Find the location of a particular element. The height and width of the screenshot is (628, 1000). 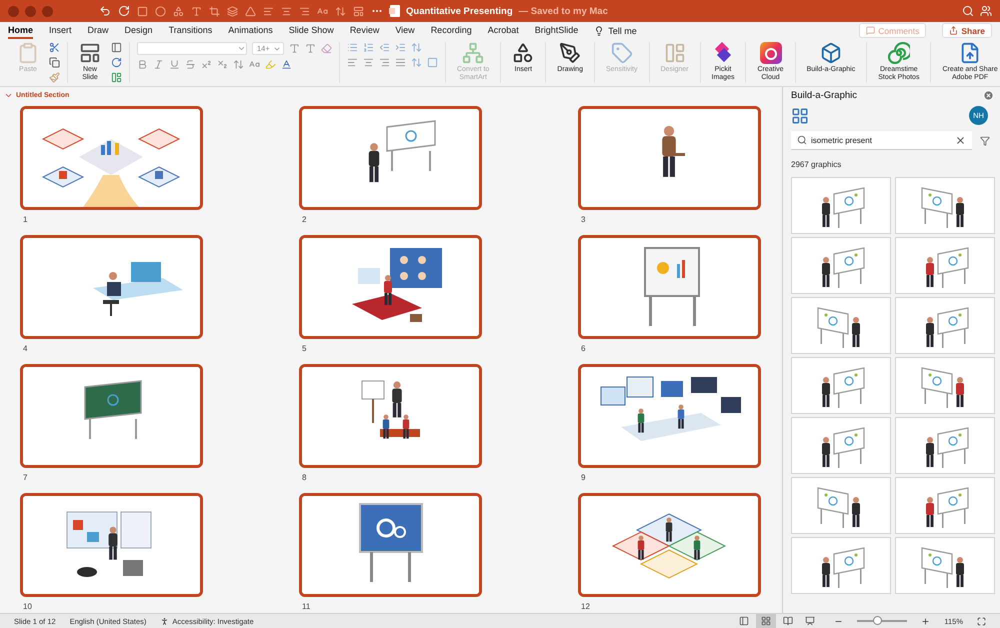

ribbon-tab: Acrobat is located at coordinates (503, 32).